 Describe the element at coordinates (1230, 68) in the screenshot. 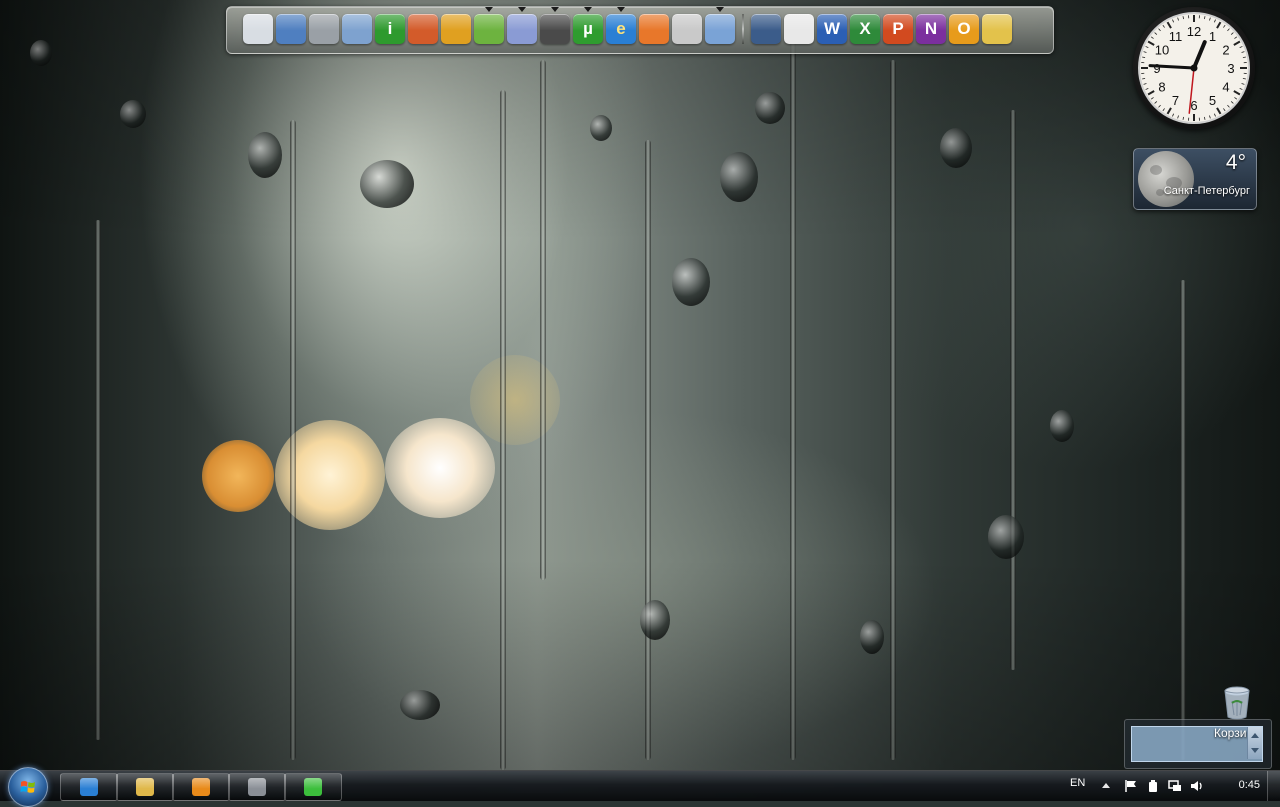

I see `clock-numeral: 3` at that location.